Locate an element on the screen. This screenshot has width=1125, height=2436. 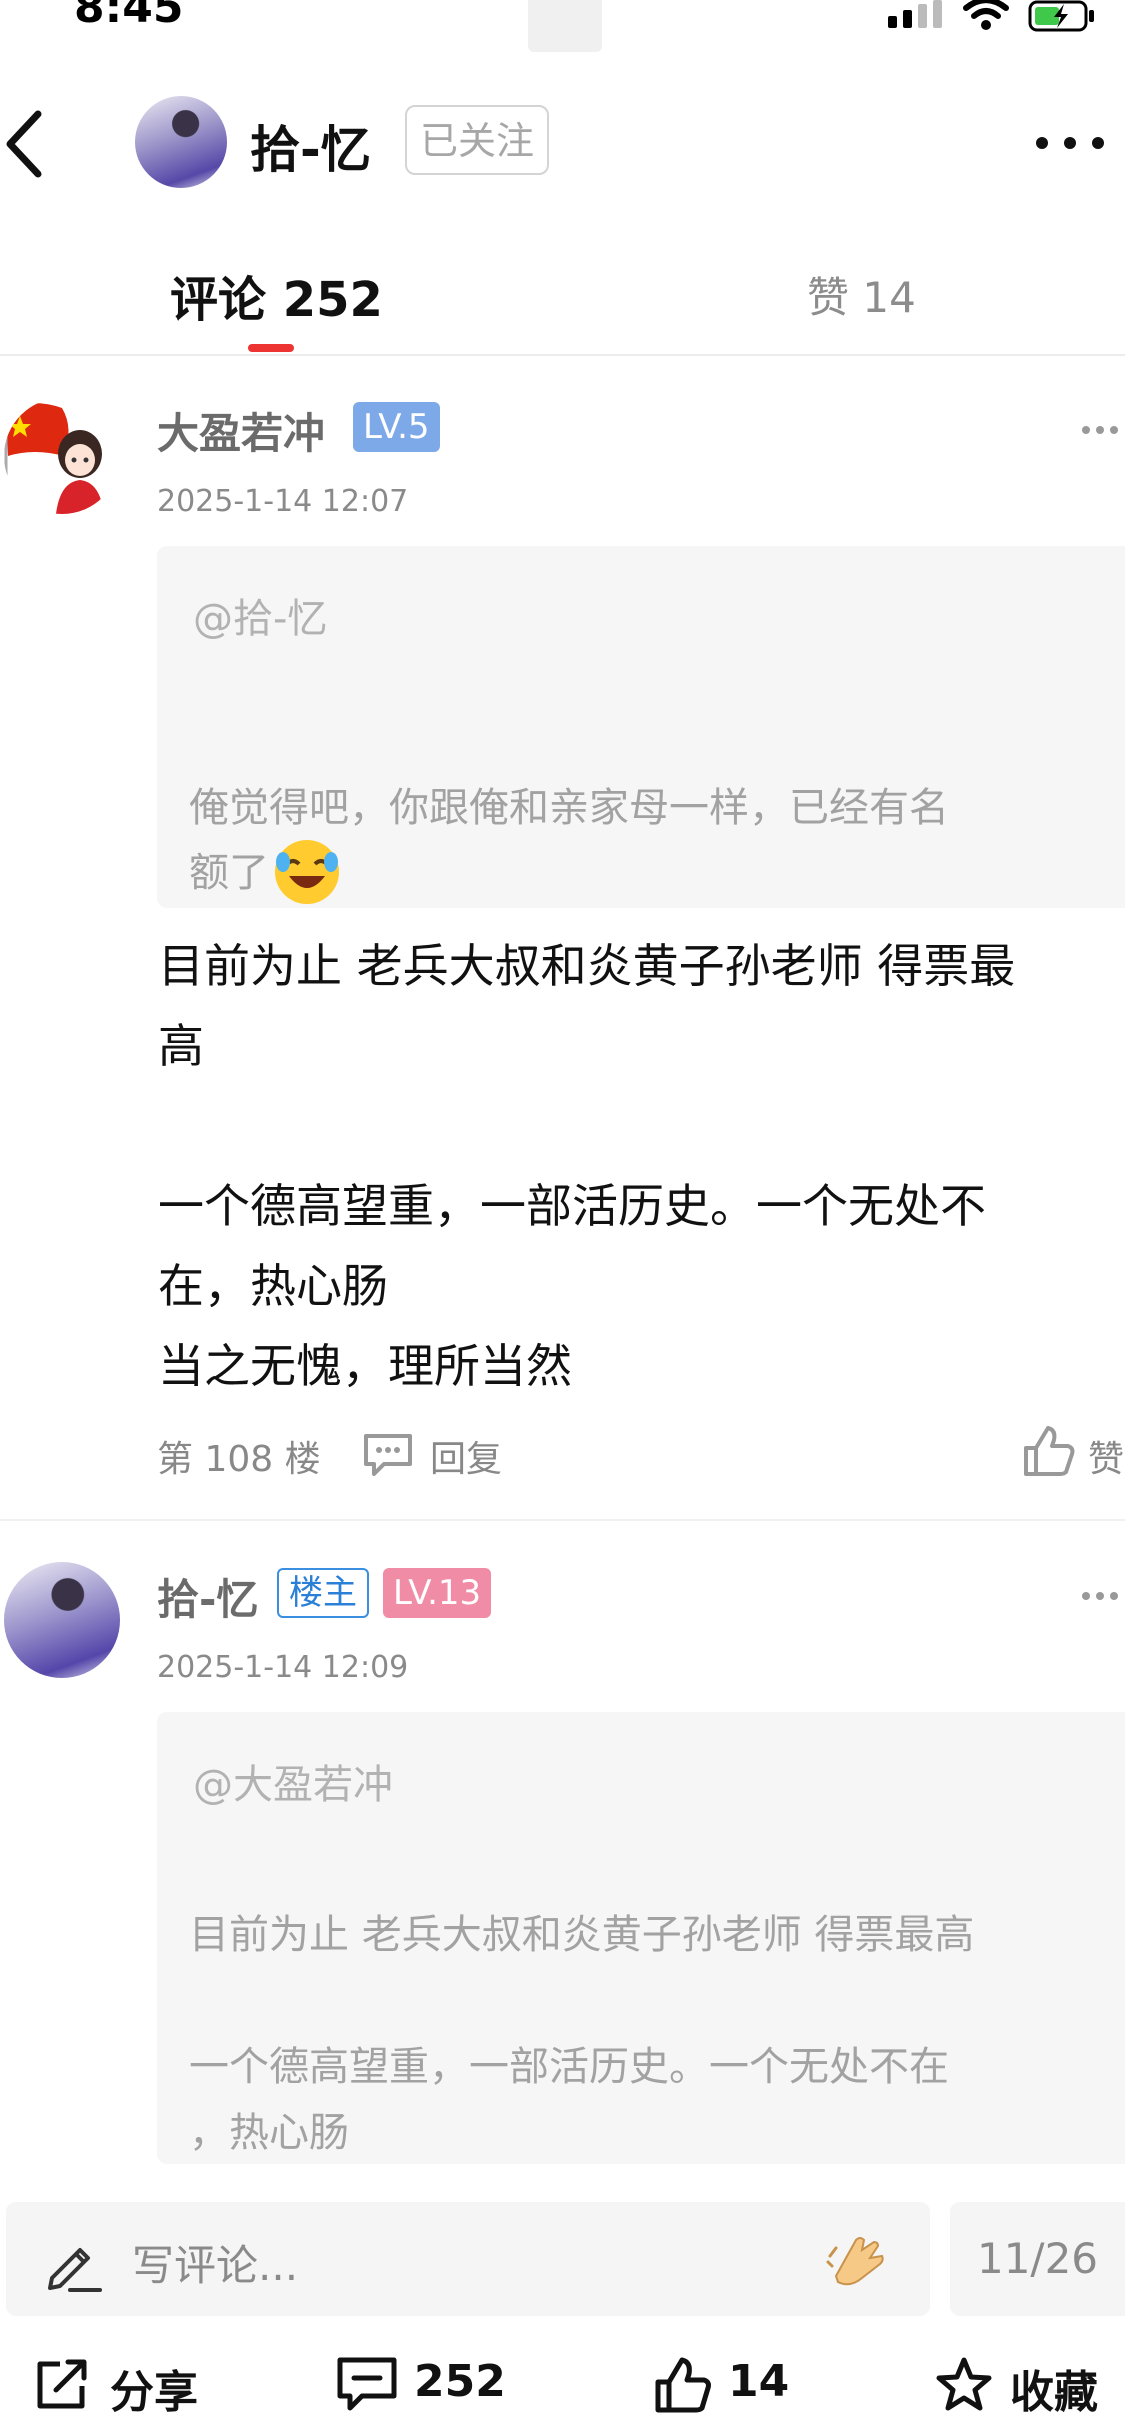
page-title: 拾-忆 is located at coordinates (310, 146).